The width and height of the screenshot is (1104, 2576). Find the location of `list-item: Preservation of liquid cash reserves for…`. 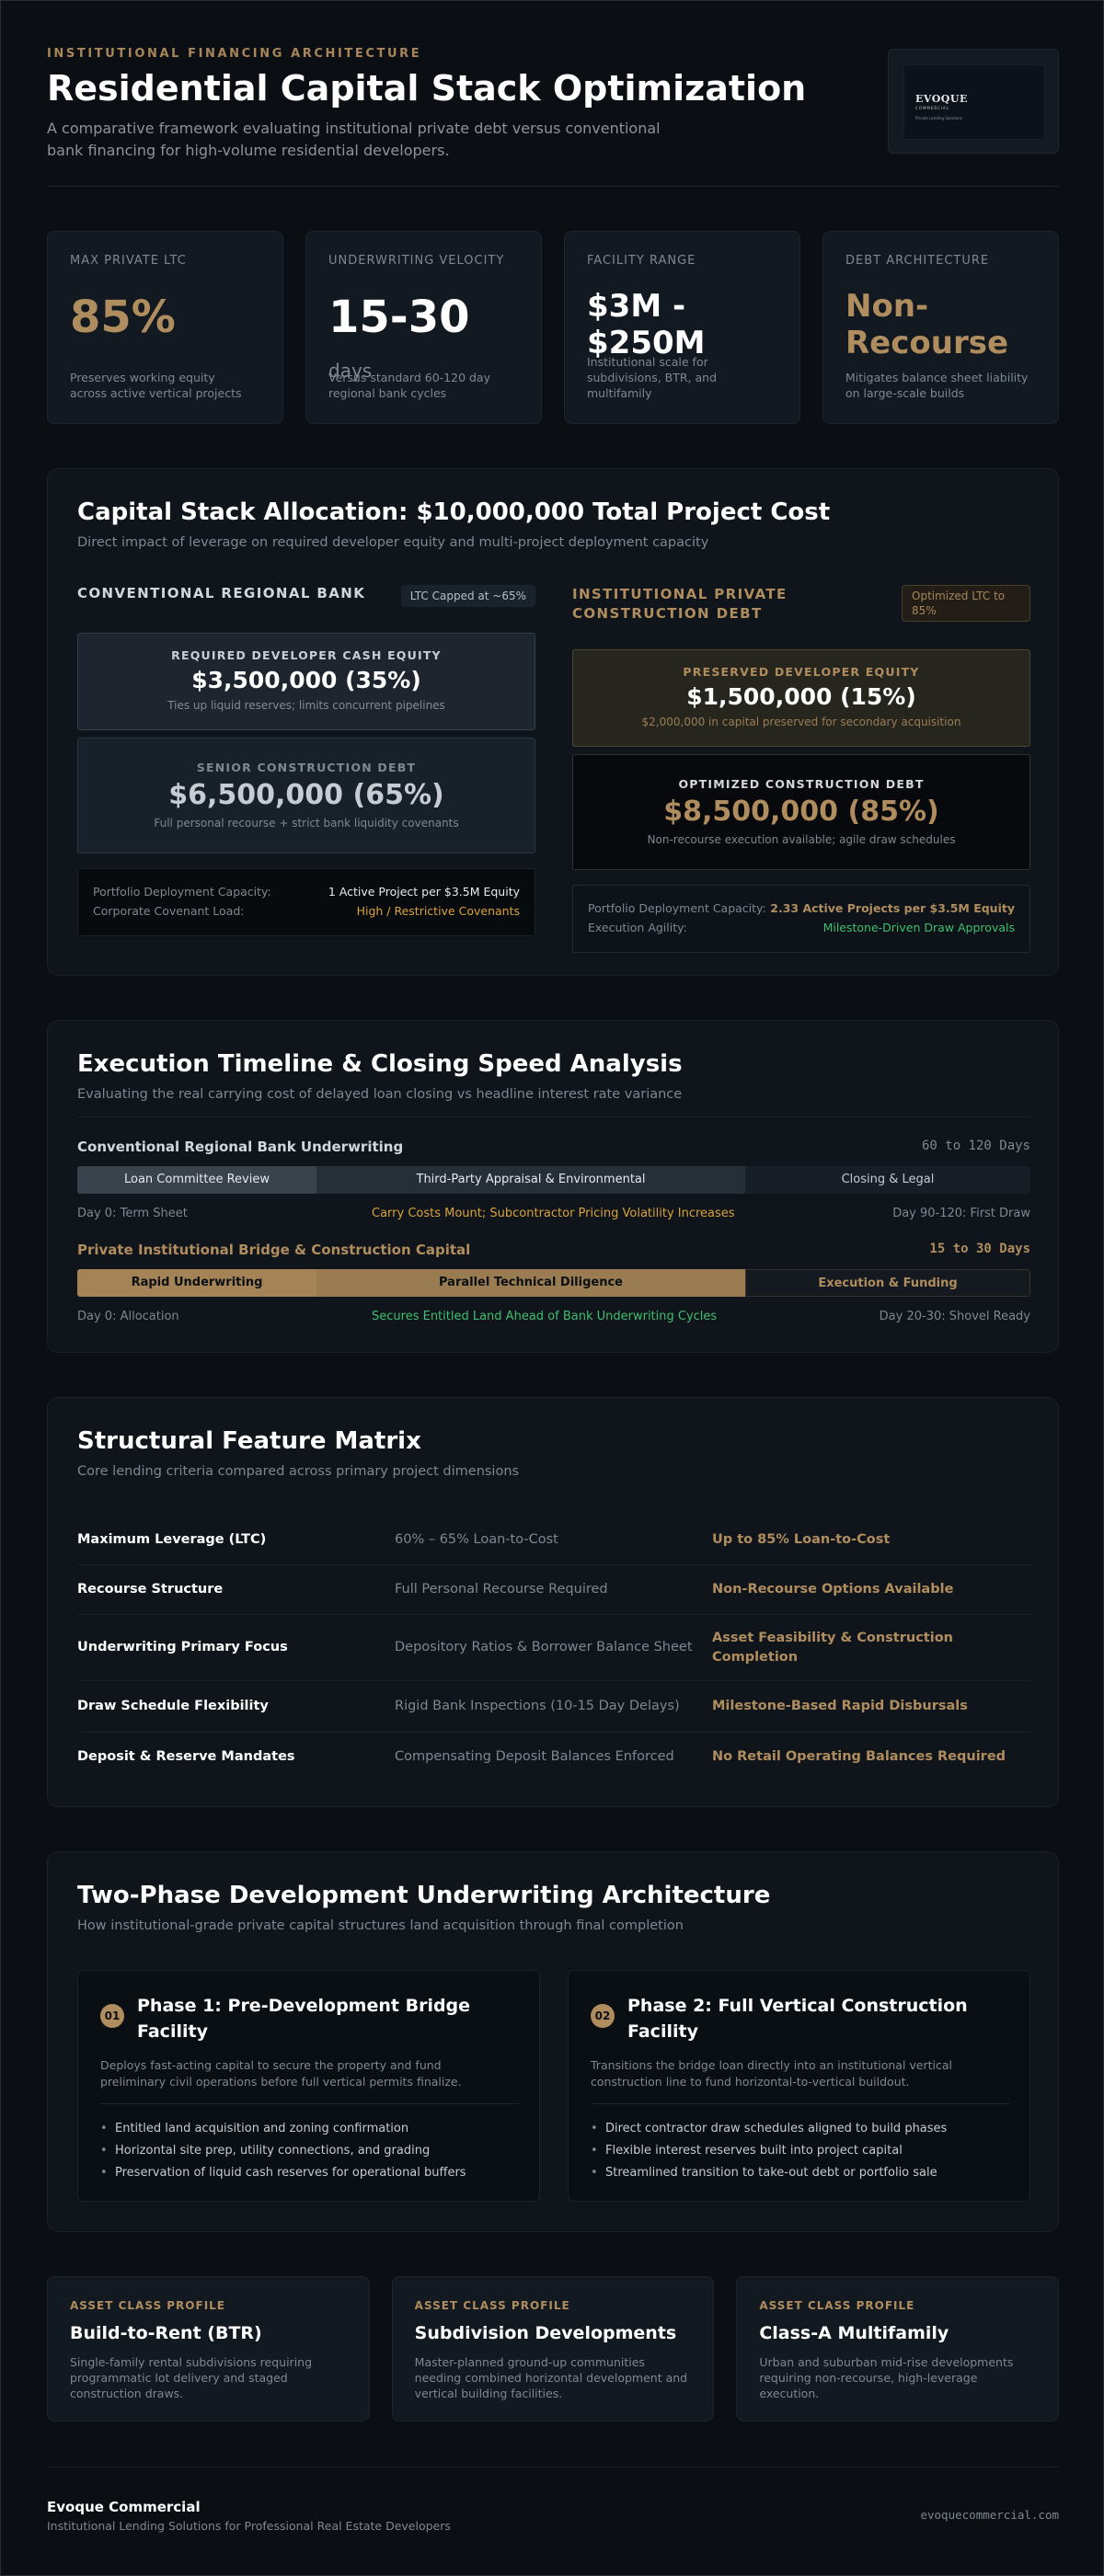

list-item: Preservation of liquid cash reserves for… is located at coordinates (307, 2173).